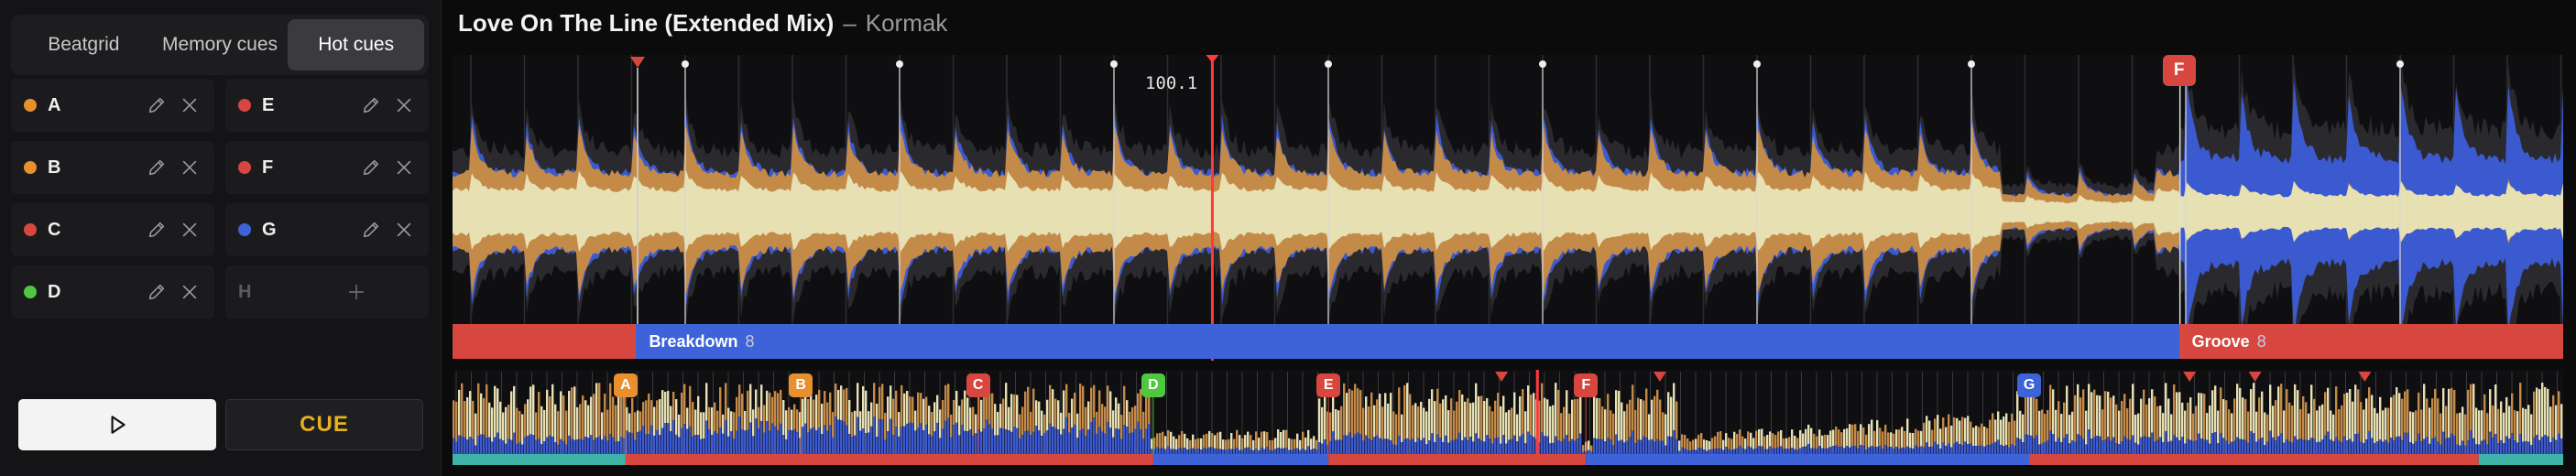  I want to click on phrase-segment: Groove 8, so click(2371, 341).